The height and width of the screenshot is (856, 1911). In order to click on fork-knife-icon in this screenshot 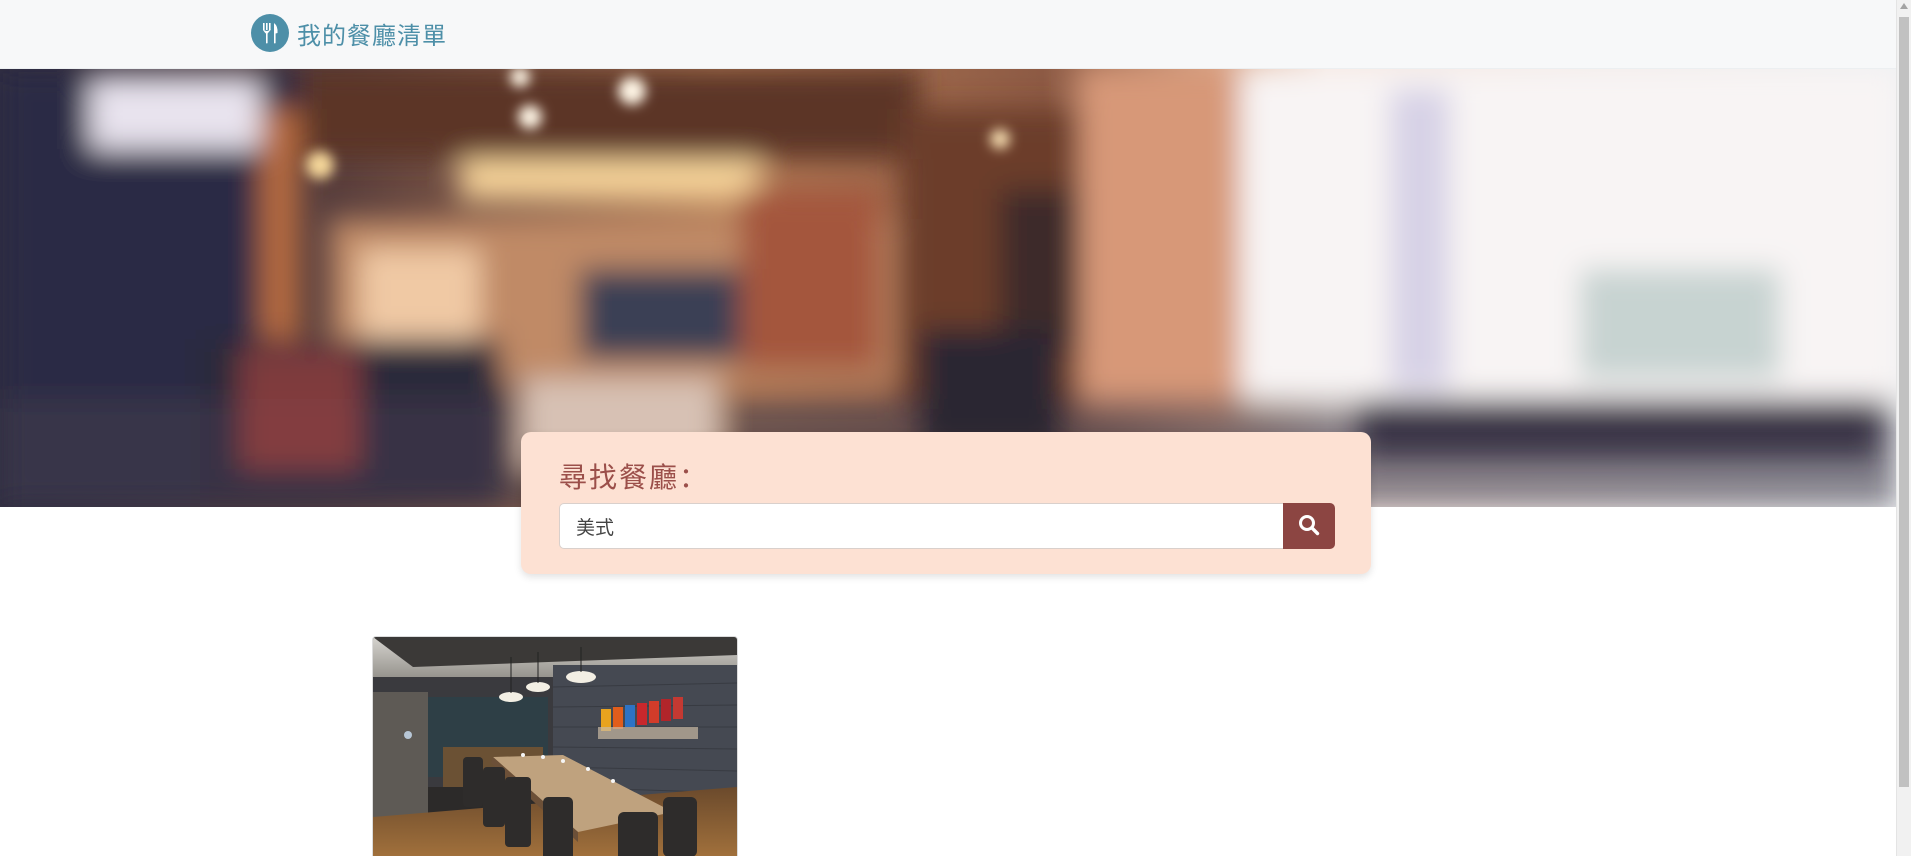, I will do `click(270, 33)`.